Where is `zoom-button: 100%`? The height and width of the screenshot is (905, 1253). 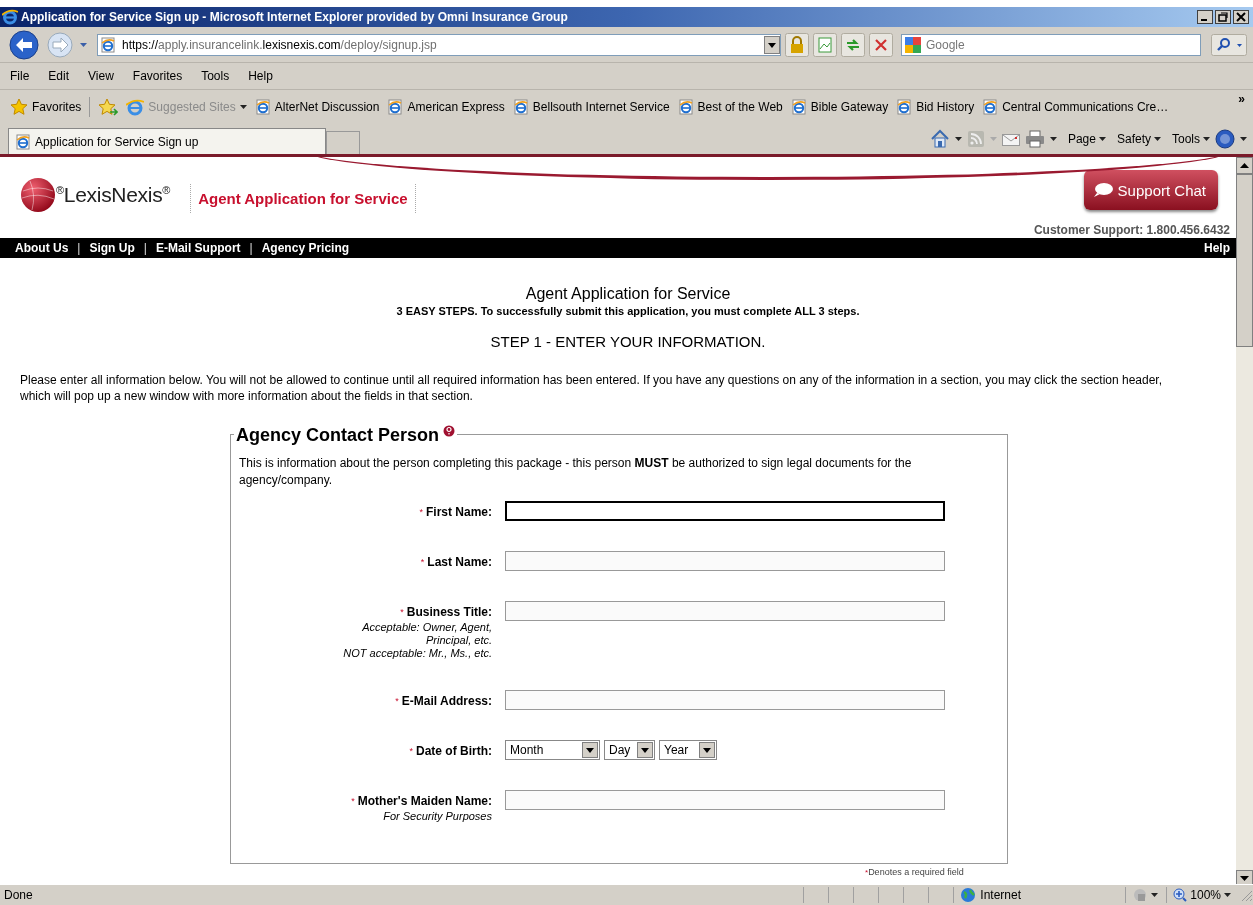
zoom-button: 100% is located at coordinates (1202, 895).